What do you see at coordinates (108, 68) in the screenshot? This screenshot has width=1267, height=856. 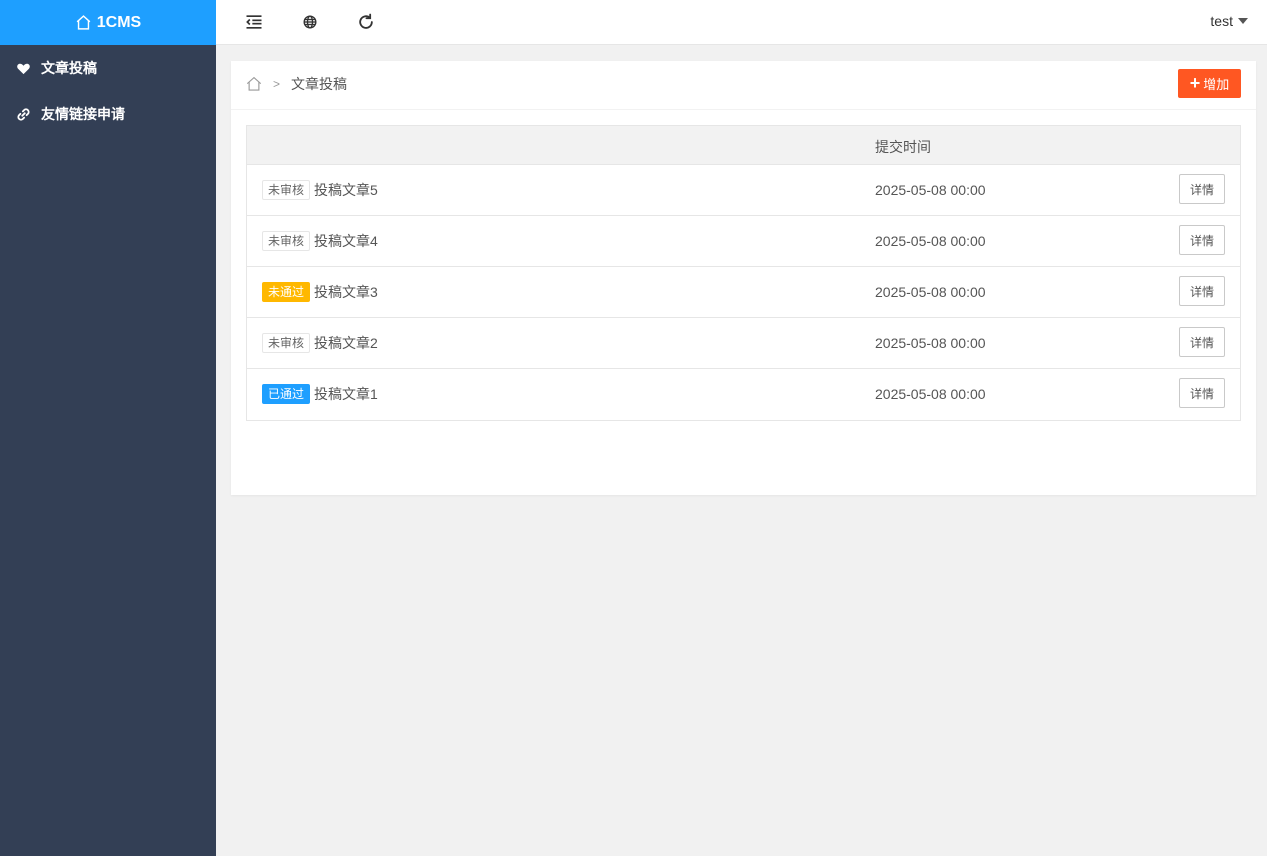 I see `sidebar-item-article-submission: 文章投稿` at bounding box center [108, 68].